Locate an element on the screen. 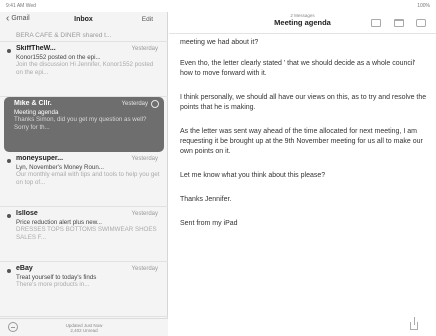  message-toolbar: 2 Messages Meeting agenda is located at coordinates (302, 23).